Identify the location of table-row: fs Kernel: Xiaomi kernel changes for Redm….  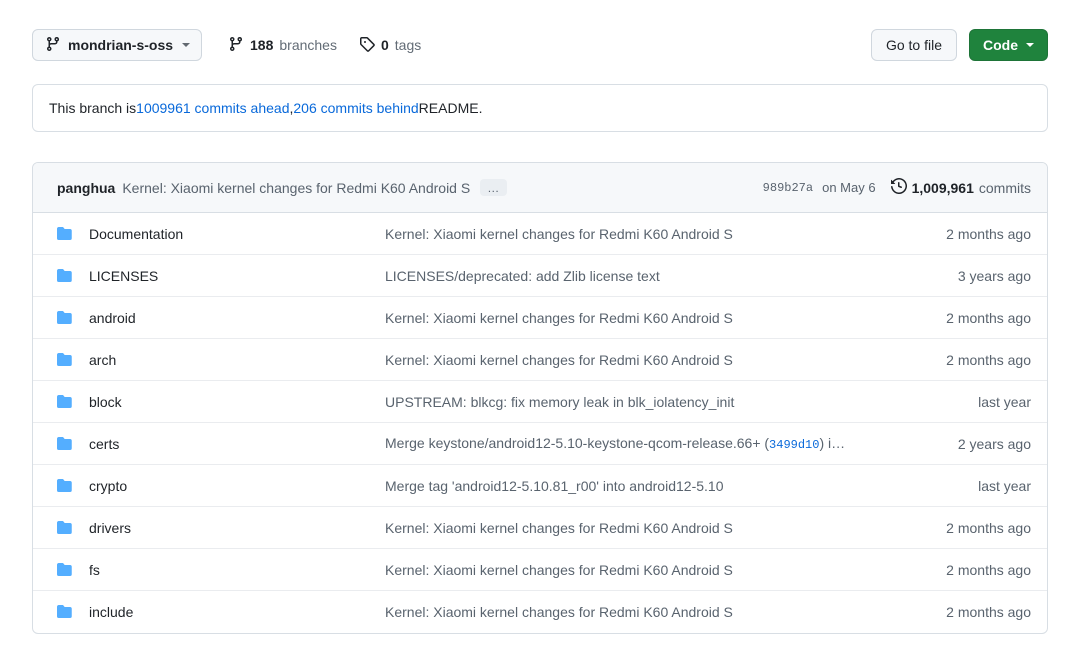
(540, 570).